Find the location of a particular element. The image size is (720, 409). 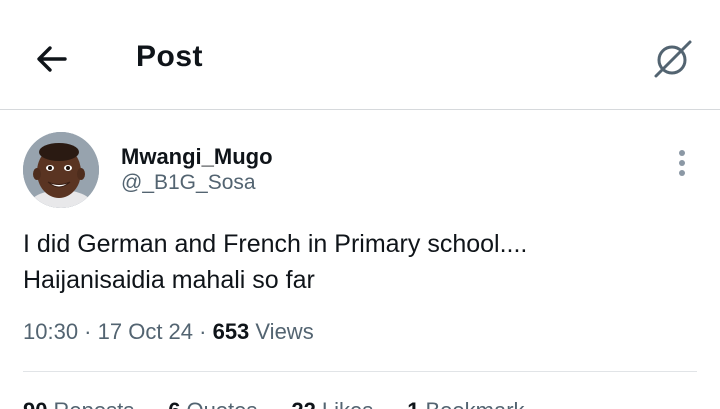

avatar is located at coordinates (61, 170).